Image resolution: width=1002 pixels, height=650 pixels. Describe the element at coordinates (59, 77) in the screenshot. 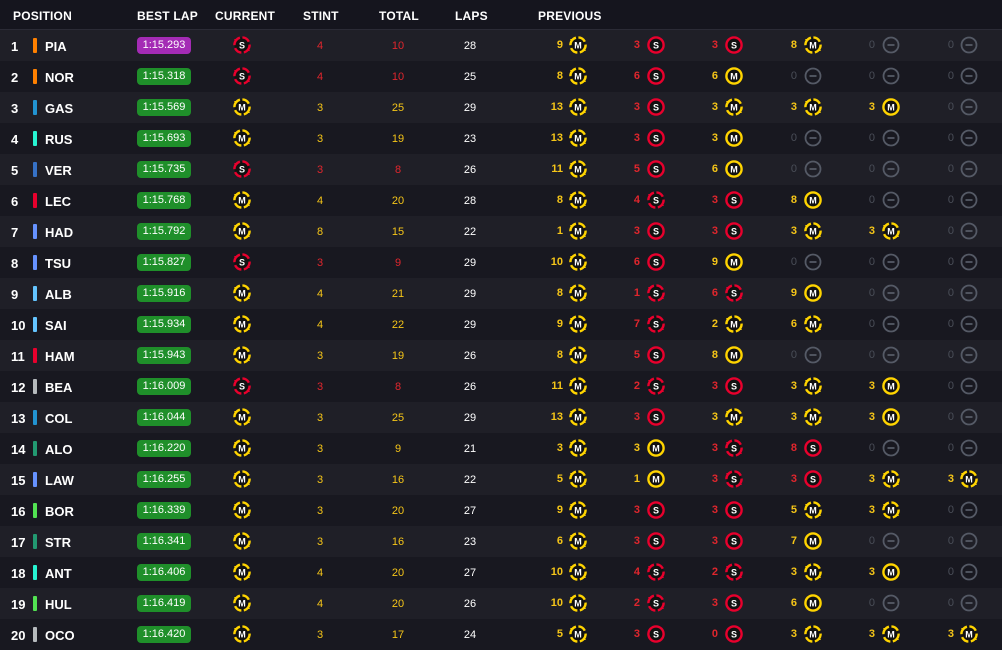

I see `driver-code: NOR` at that location.